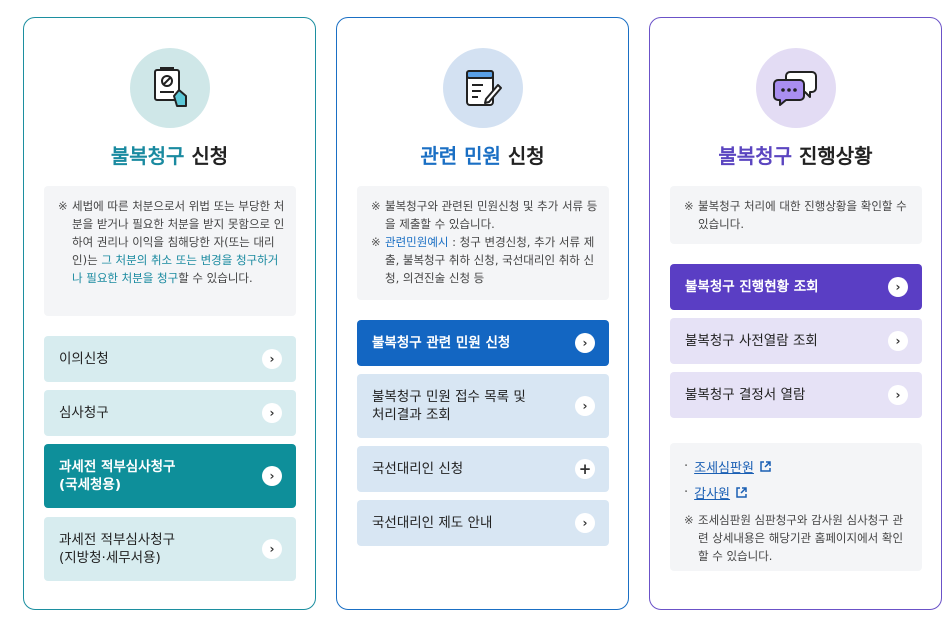 The height and width of the screenshot is (621, 951). I want to click on document-prohibit-icon, so click(170, 88).